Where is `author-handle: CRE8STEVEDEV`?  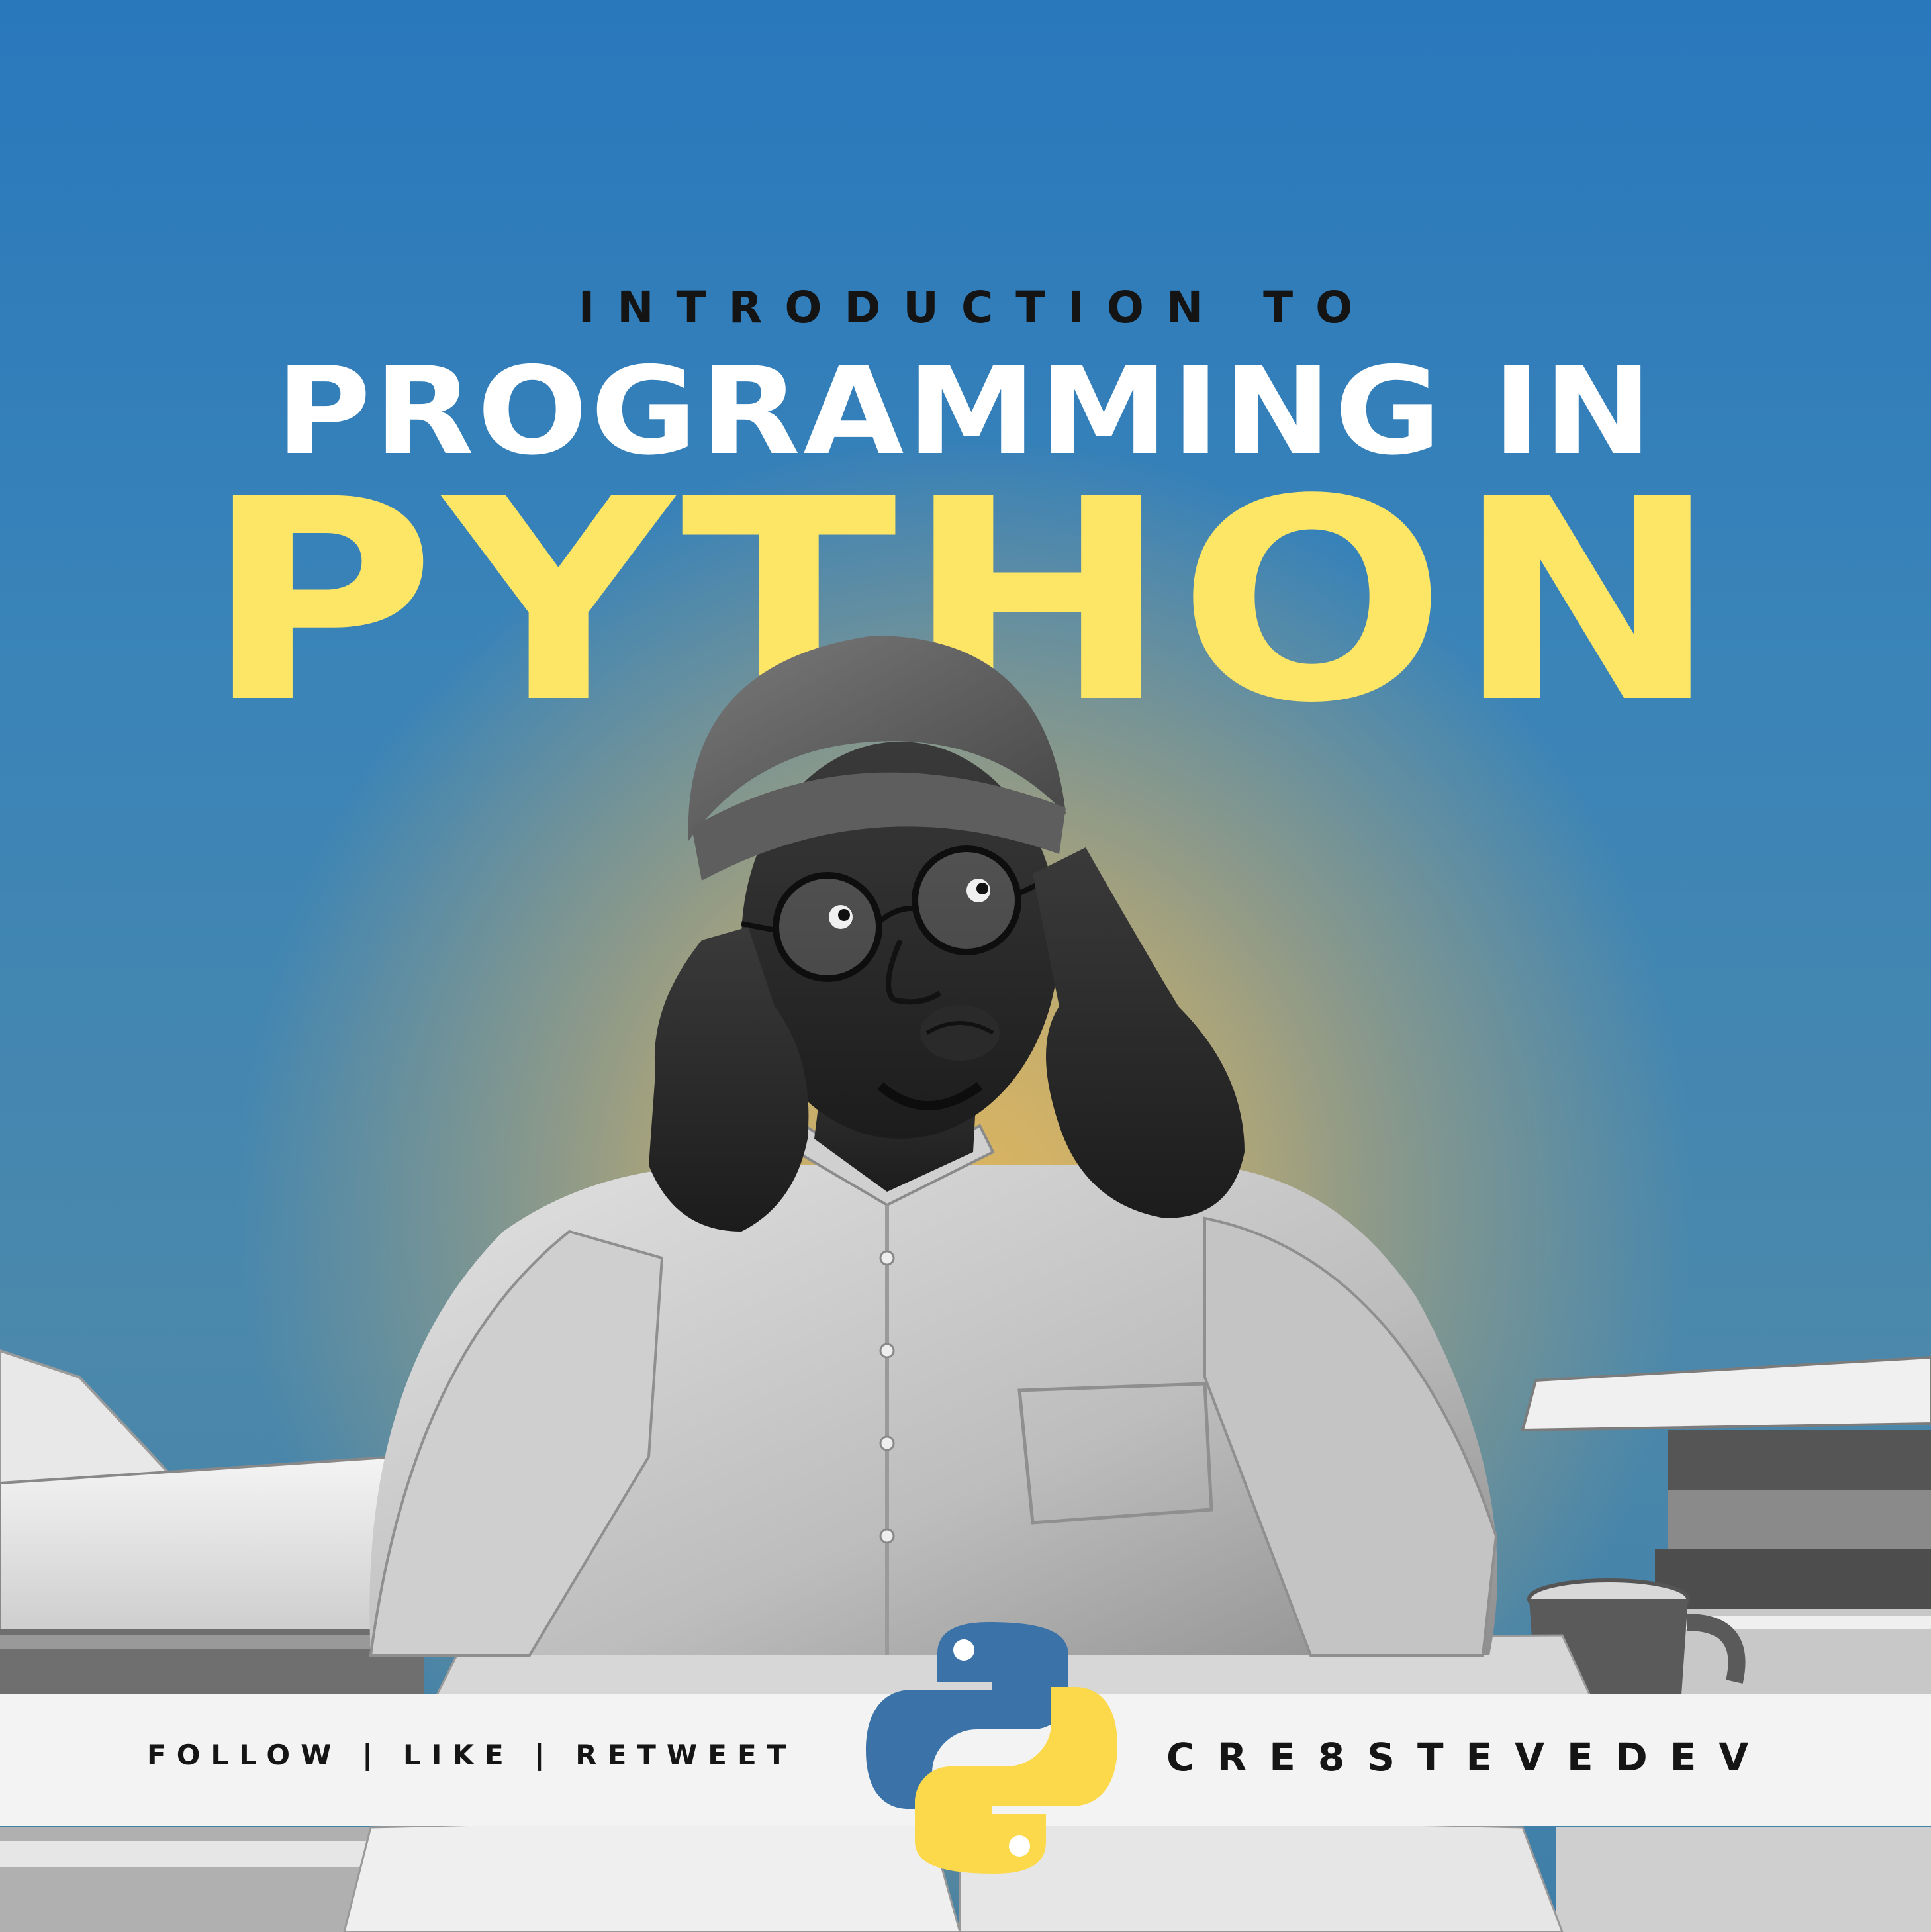
author-handle: CRE8STEVEDEV is located at coordinates (1468, 1757).